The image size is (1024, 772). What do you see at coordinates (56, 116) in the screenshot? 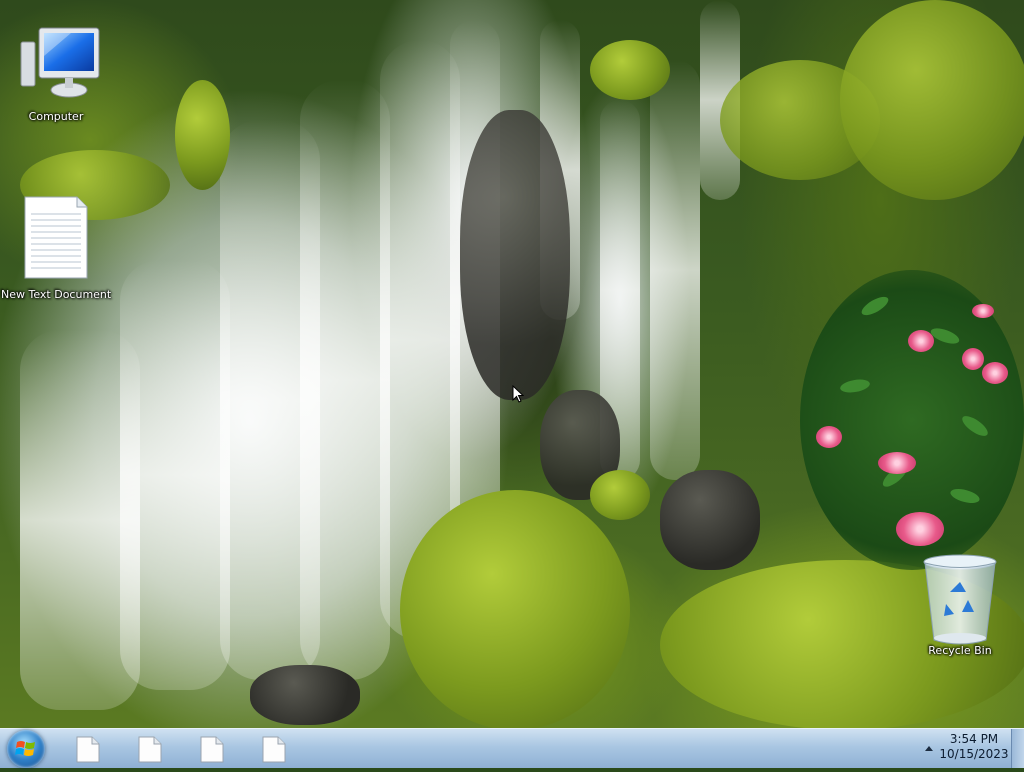
I see `desktop-icon-label: Computer` at bounding box center [56, 116].